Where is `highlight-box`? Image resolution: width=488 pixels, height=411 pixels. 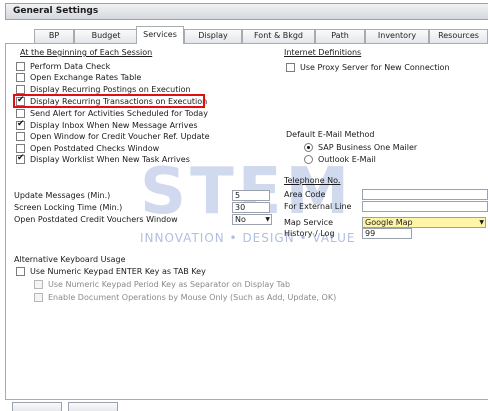
highlight-box is located at coordinates (109, 101).